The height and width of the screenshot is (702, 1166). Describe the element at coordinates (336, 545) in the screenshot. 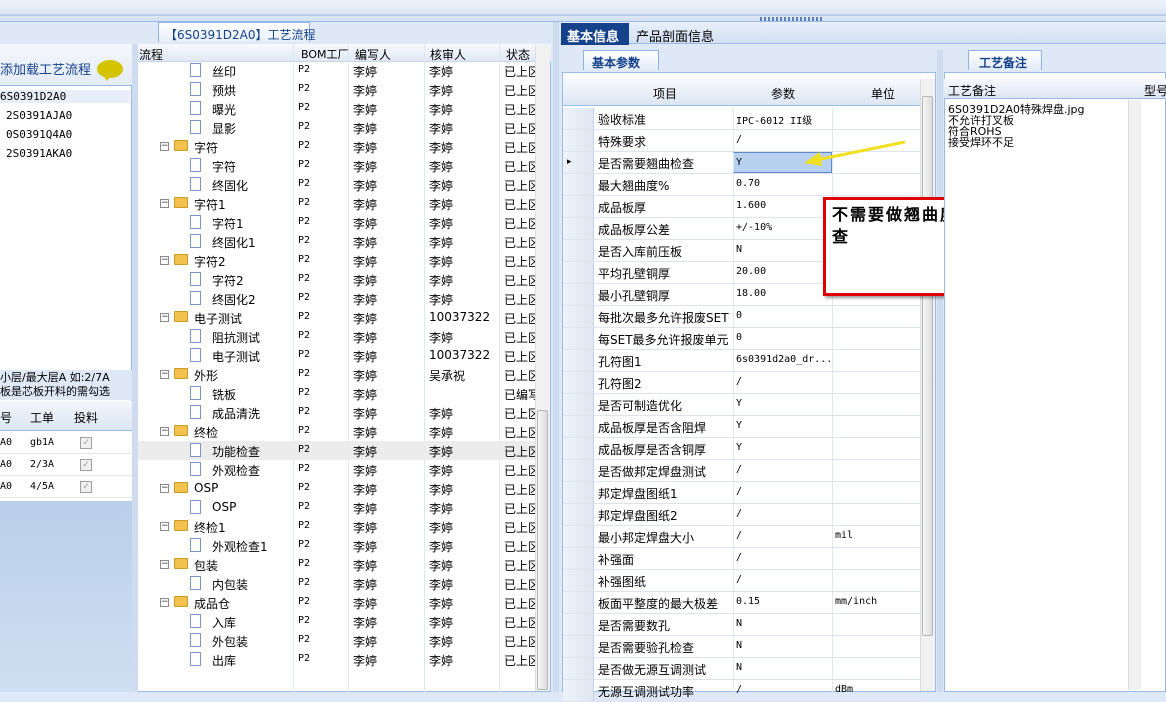

I see `tree-row: 外观检查1 P2 李婷 李婷 已上区` at that location.